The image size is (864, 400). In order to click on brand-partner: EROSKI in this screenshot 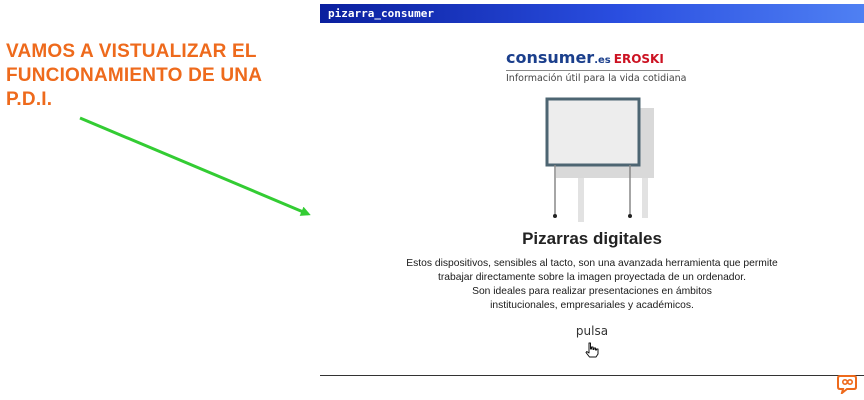, I will do `click(638, 59)`.